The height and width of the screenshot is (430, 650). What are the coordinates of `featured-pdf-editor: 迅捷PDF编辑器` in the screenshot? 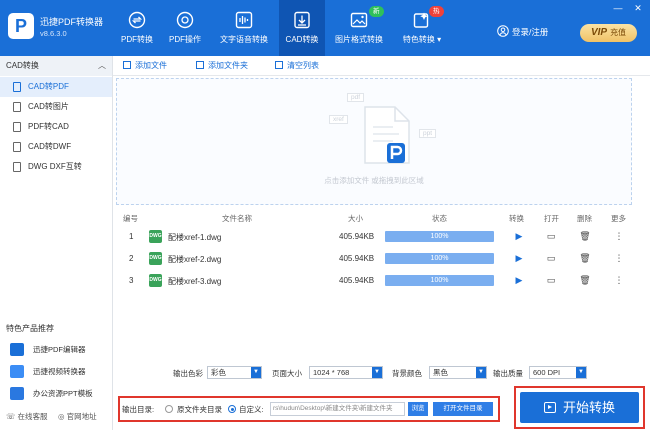 It's located at (56, 349).